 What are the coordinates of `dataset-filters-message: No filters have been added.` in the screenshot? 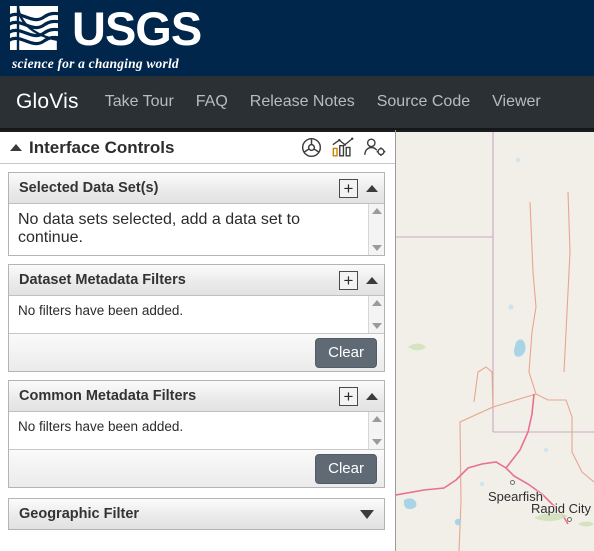 It's located at (101, 310).